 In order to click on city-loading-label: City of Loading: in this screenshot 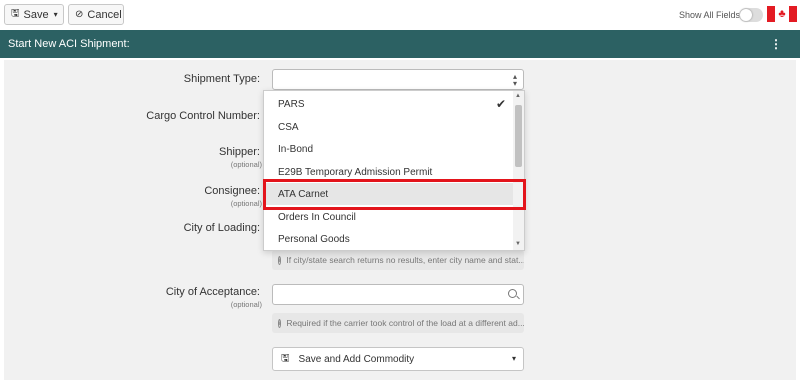, I will do `click(221, 228)`.